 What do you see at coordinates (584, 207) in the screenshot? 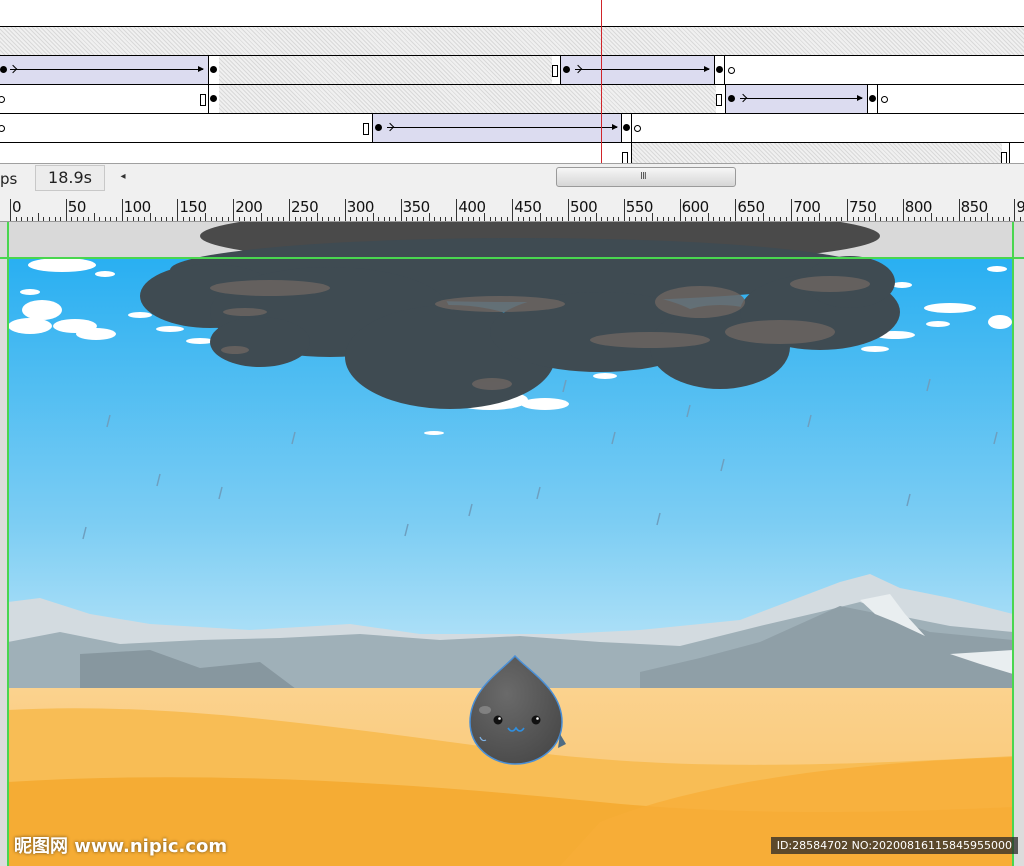
I see `ruler-label: 500` at bounding box center [584, 207].